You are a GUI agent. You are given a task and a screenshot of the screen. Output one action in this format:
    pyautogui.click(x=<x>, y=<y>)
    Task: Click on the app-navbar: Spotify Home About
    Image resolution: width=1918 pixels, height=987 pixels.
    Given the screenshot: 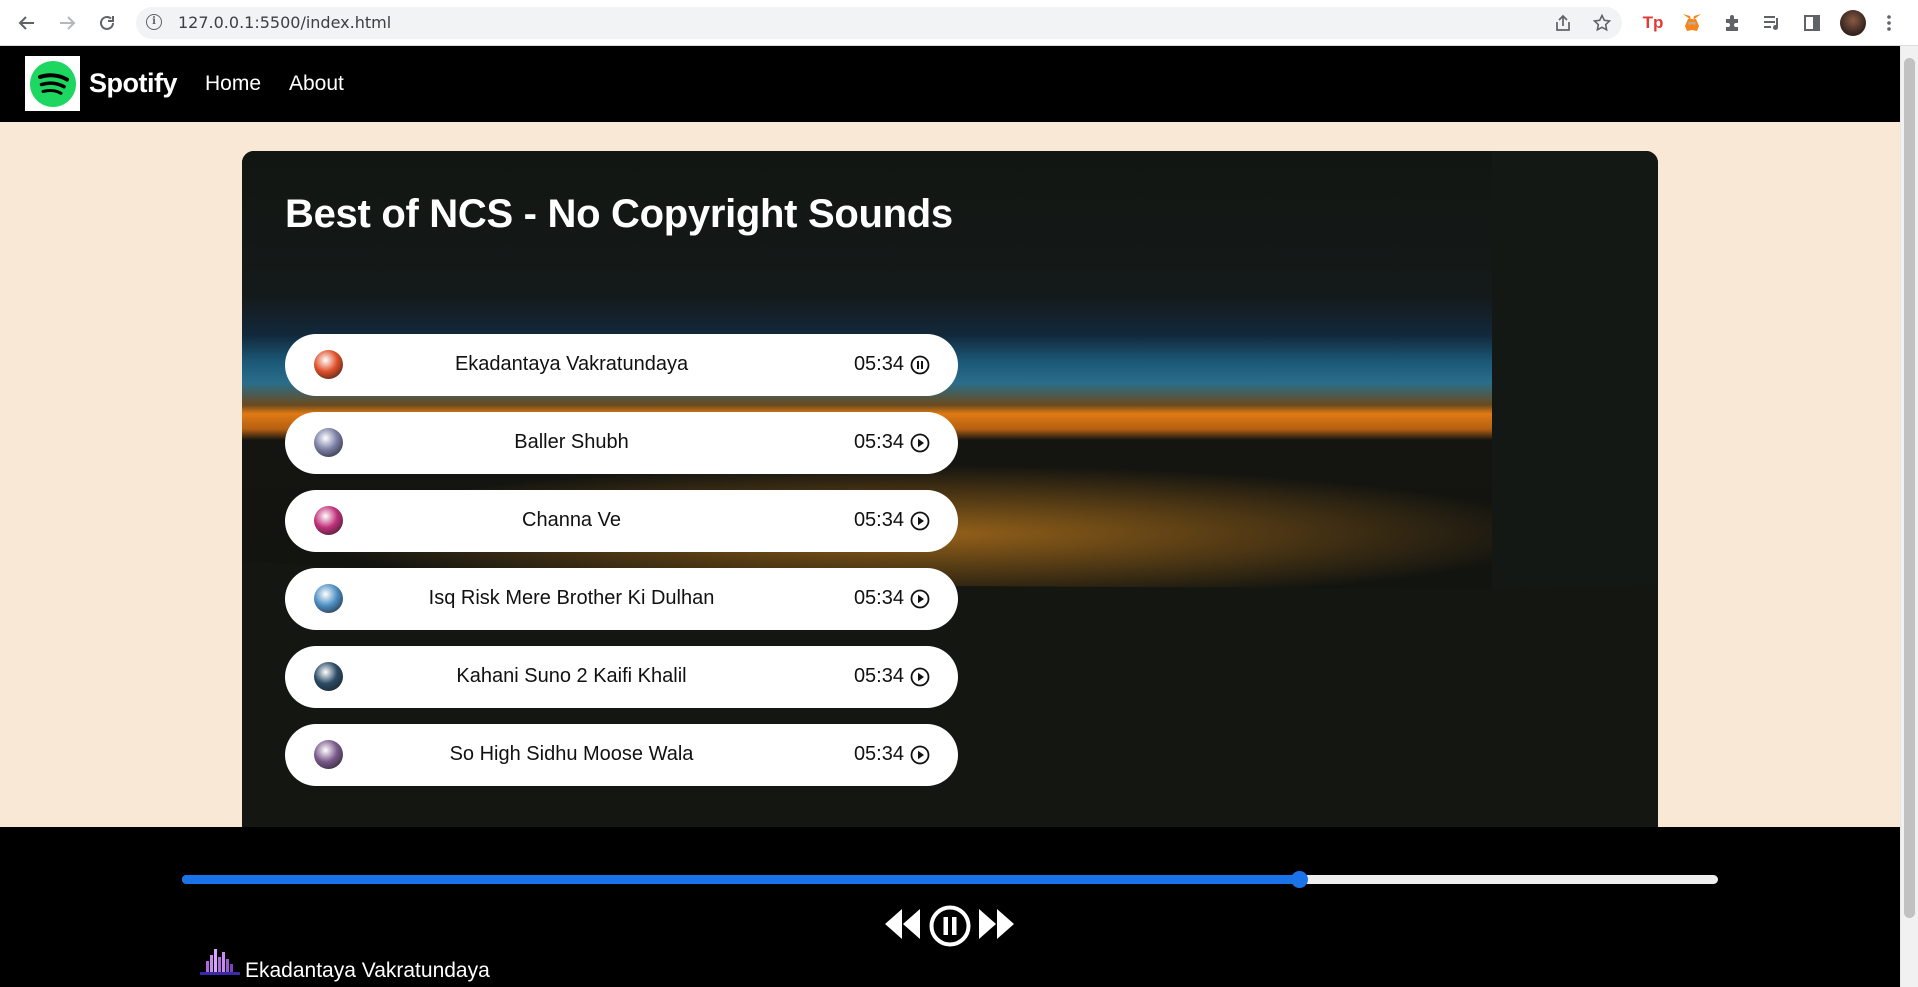 What is the action you would take?
    pyautogui.click(x=950, y=84)
    